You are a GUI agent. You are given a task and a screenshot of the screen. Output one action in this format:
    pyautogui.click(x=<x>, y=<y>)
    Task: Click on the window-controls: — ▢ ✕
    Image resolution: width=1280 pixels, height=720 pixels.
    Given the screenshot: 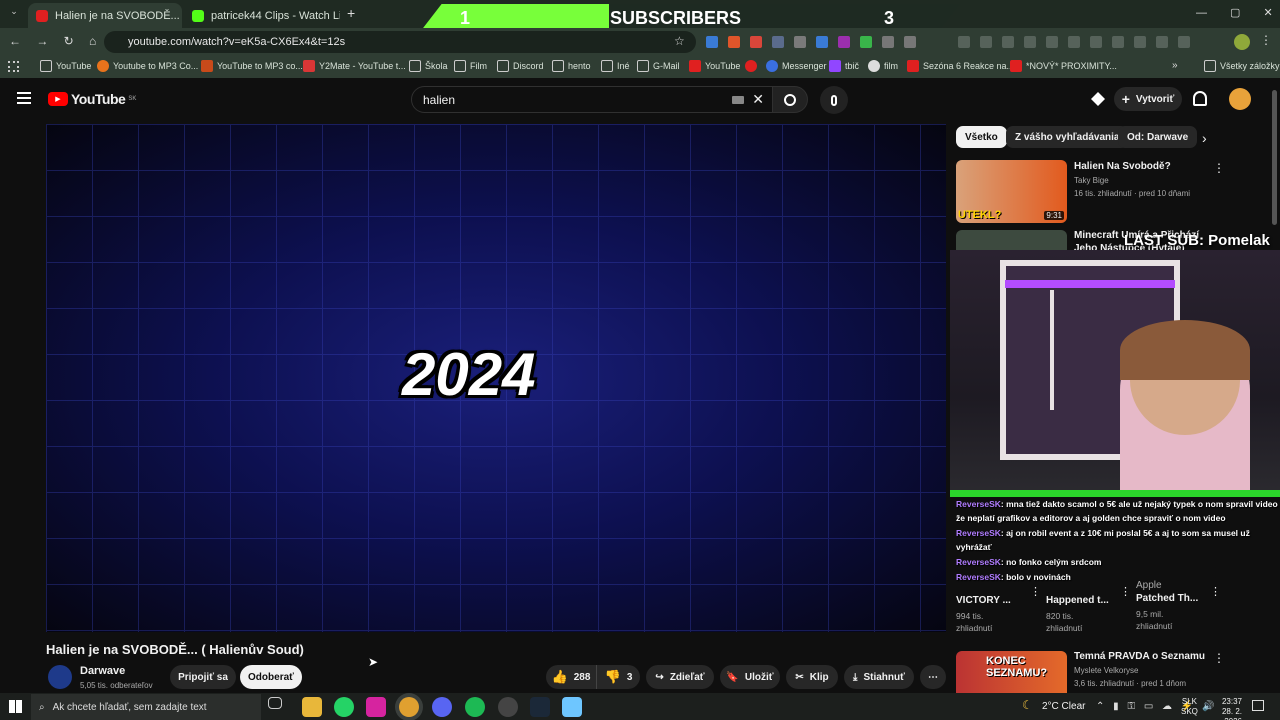 What is the action you would take?
    pyautogui.click(x=1234, y=12)
    